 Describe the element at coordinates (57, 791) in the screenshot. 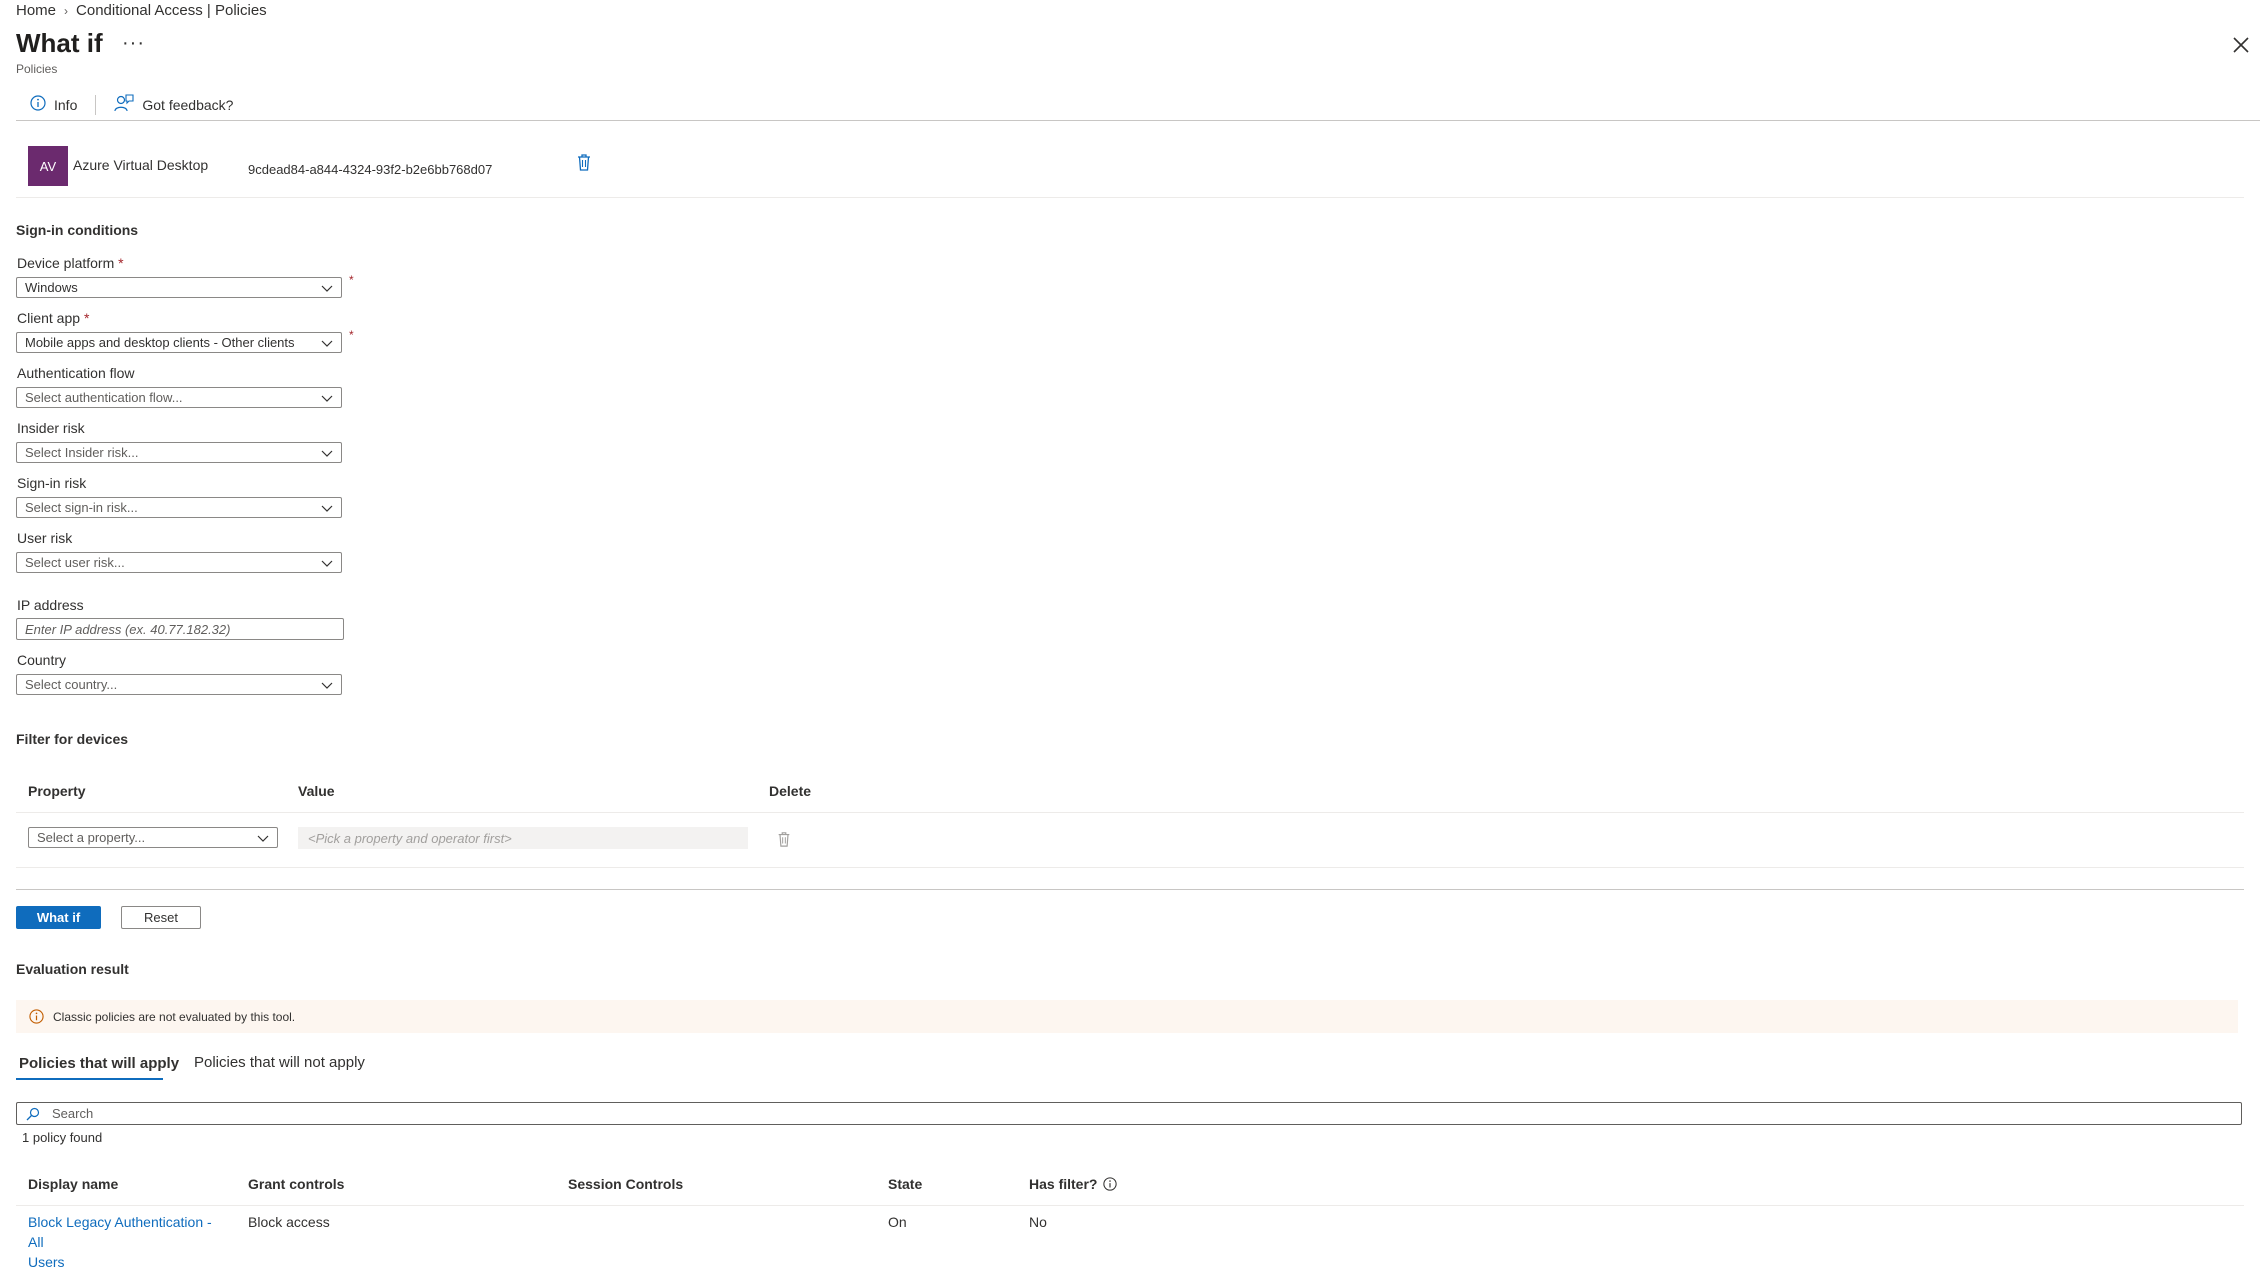

I see `filter-col-property: Property` at that location.